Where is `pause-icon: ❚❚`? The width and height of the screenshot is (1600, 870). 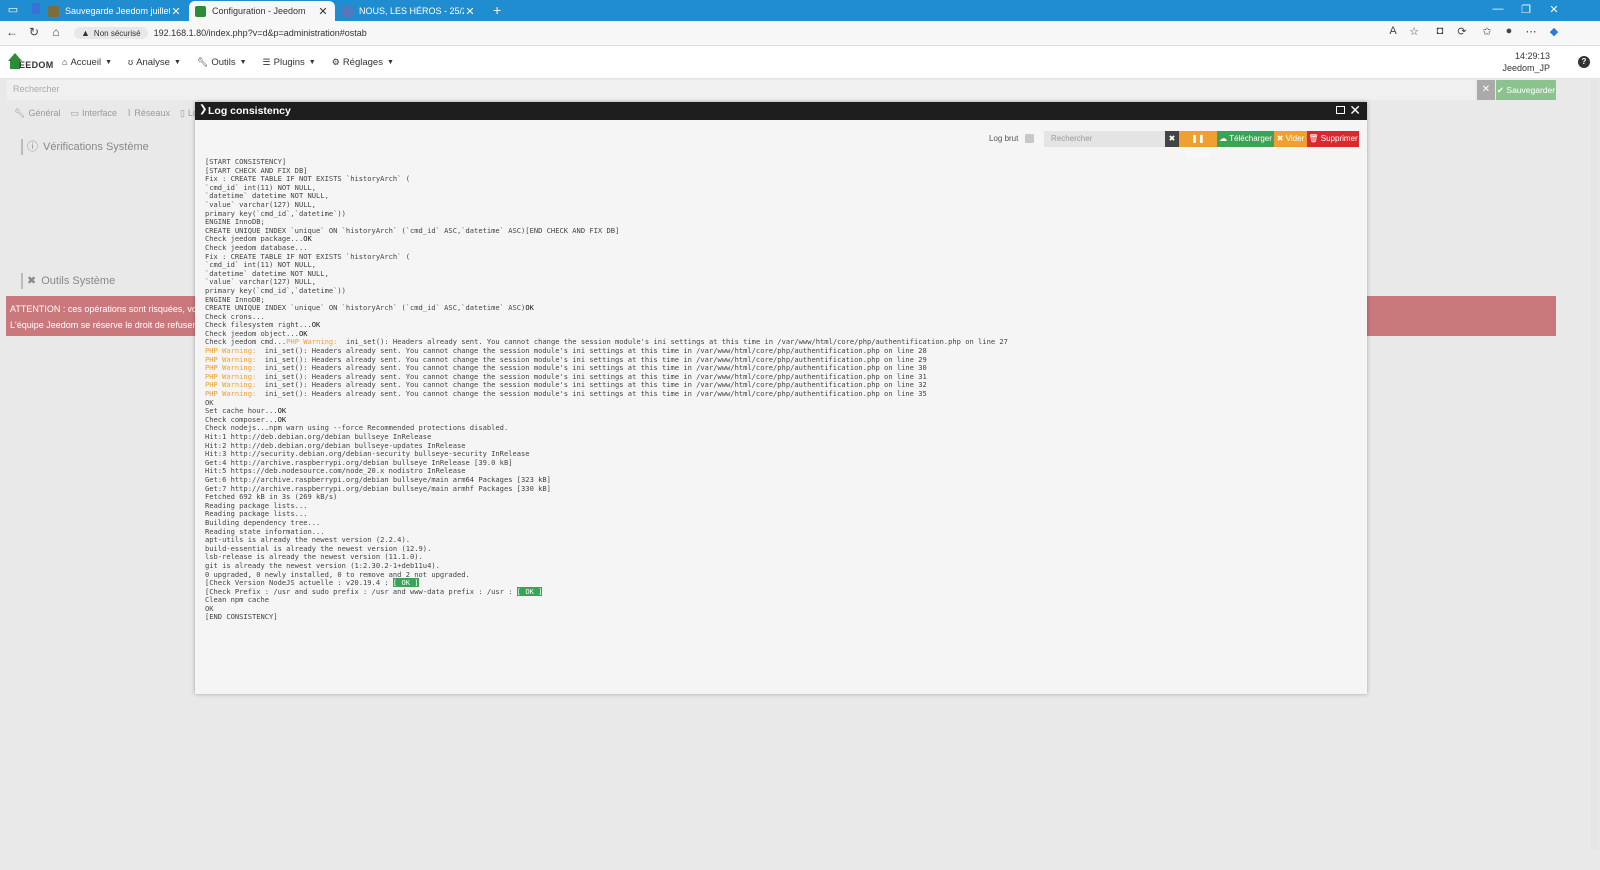 pause-icon: ❚❚ is located at coordinates (1198, 138).